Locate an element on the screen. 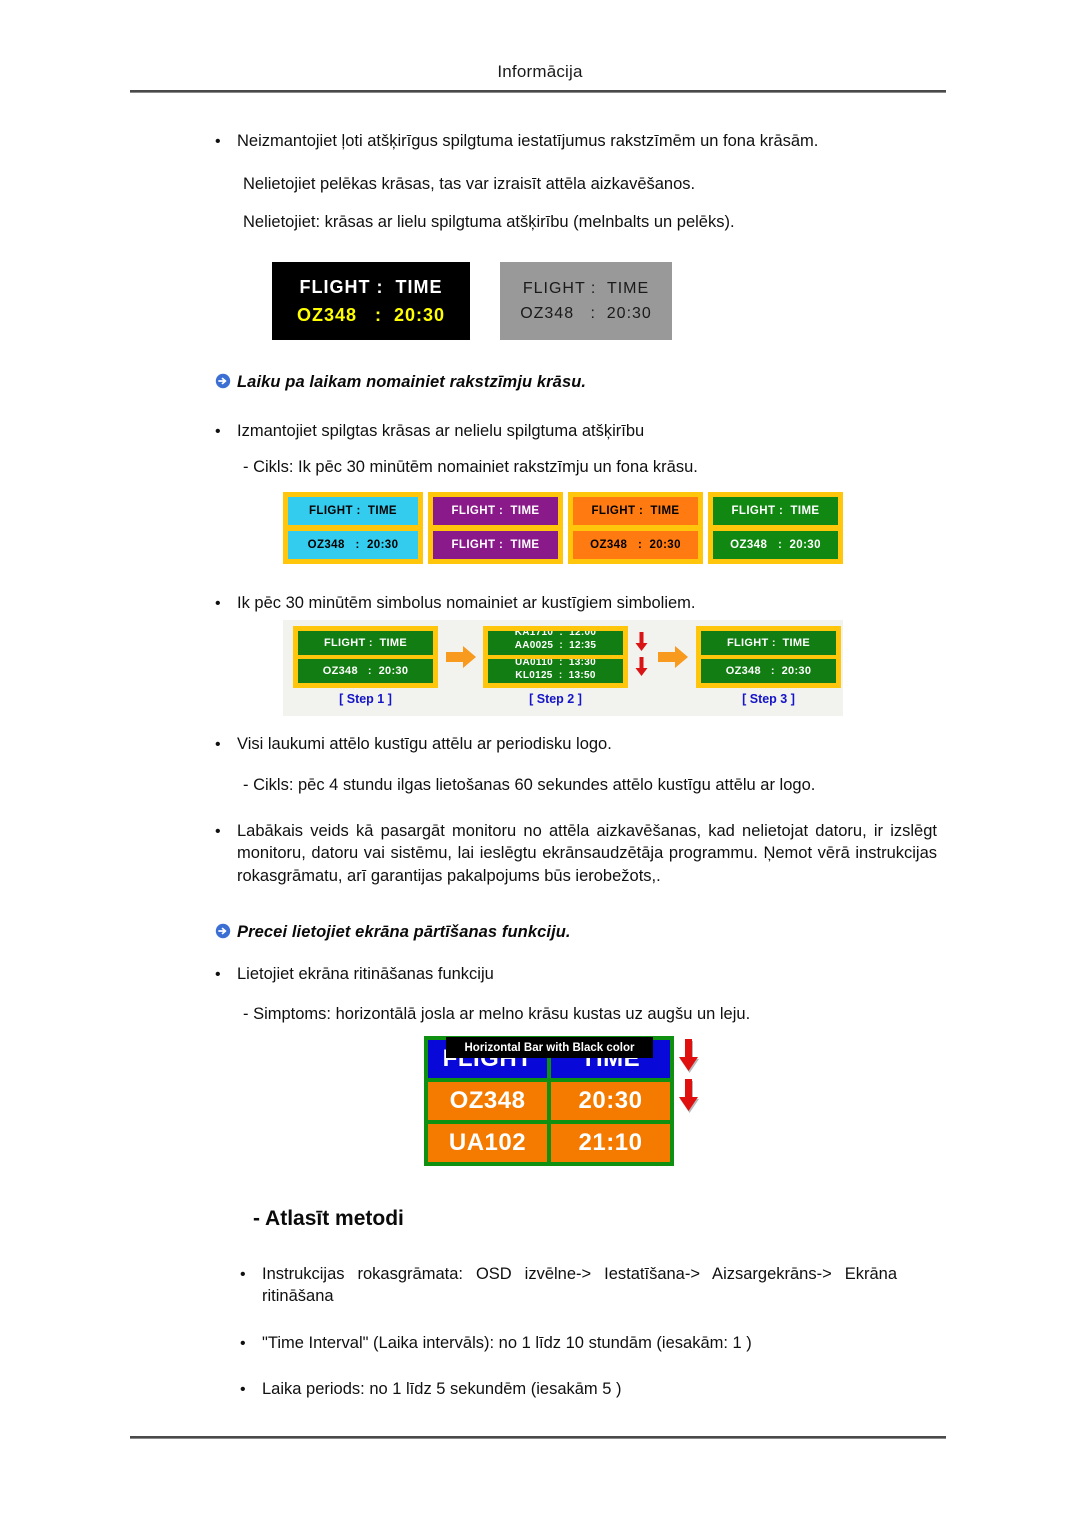 The height and width of the screenshot is (1527, 1080). flight-display-purple-header: FLIGHT : TIME is located at coordinates (495, 511).